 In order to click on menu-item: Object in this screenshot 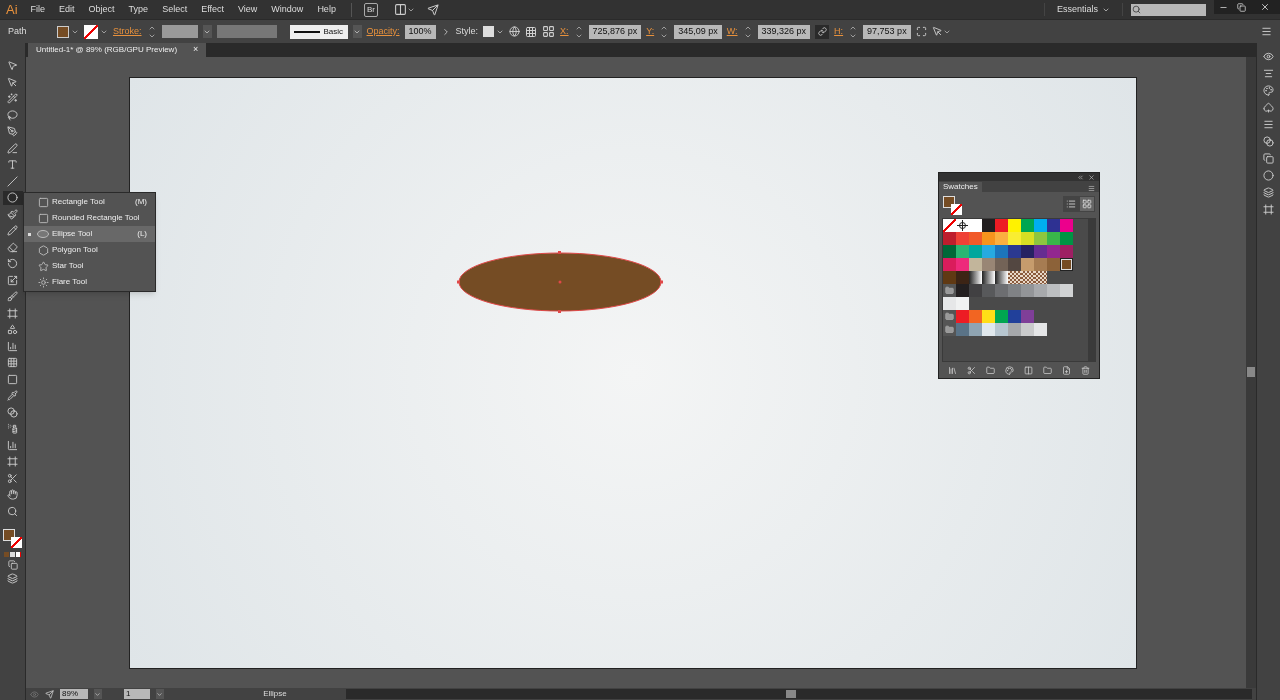, I will do `click(101, 9)`.